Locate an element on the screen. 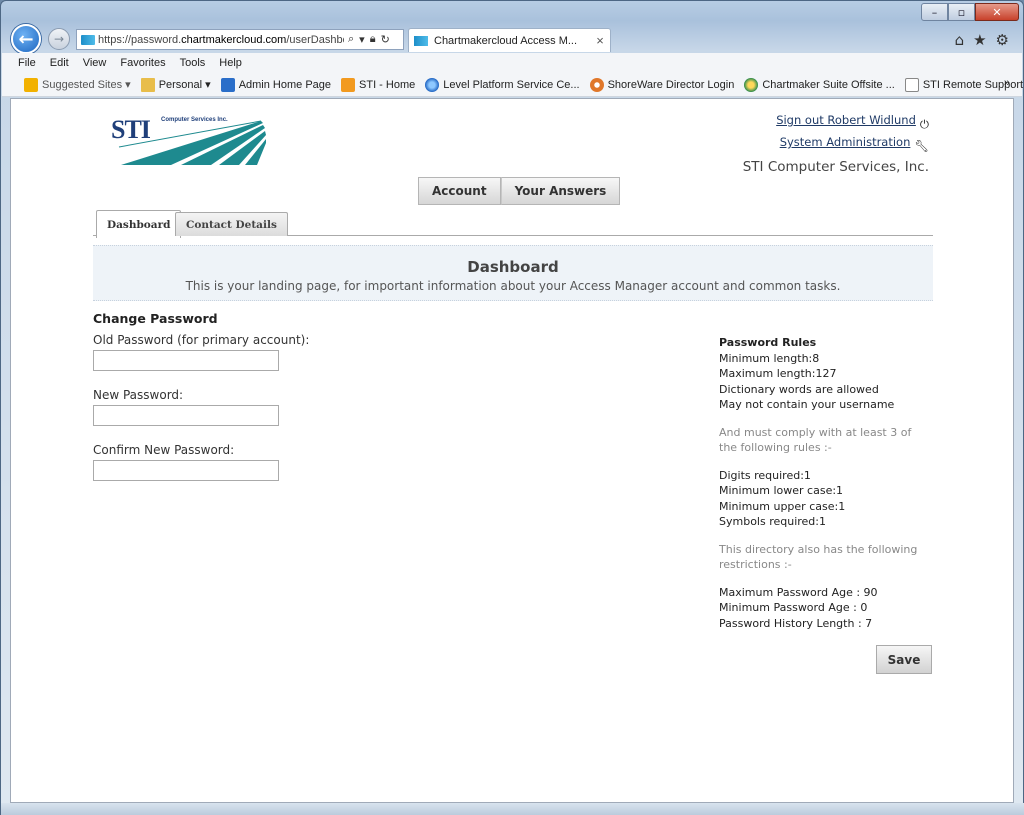 Image resolution: width=1024 pixels, height=815 pixels. browser-tab: Chartmakercloud Access M... × is located at coordinates (509, 40).